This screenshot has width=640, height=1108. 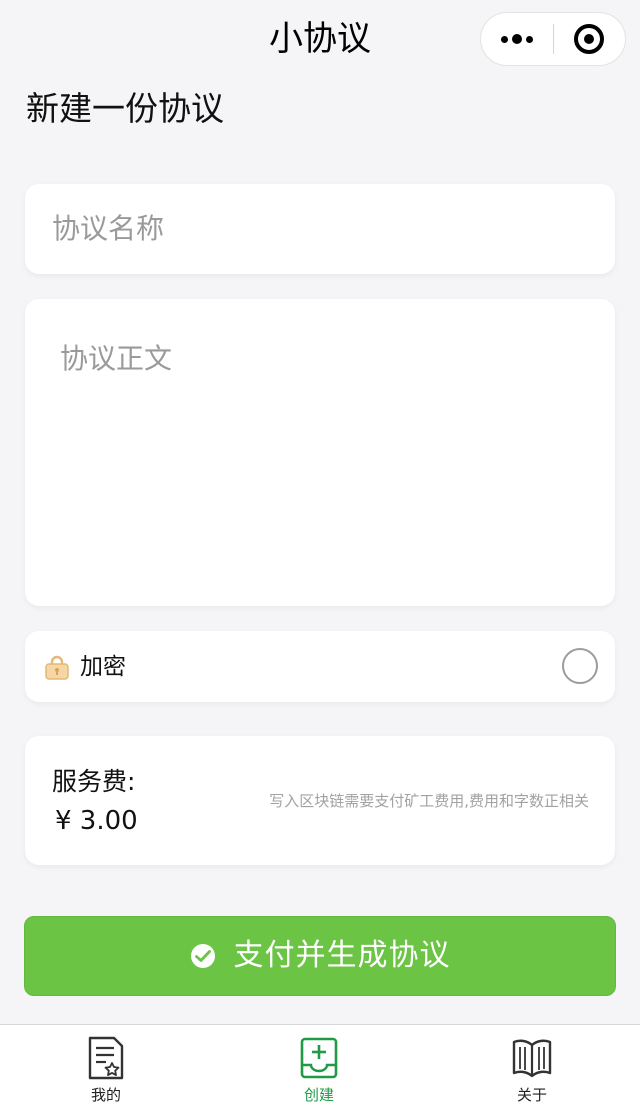 I want to click on encrypt-radio, so click(x=580, y=666).